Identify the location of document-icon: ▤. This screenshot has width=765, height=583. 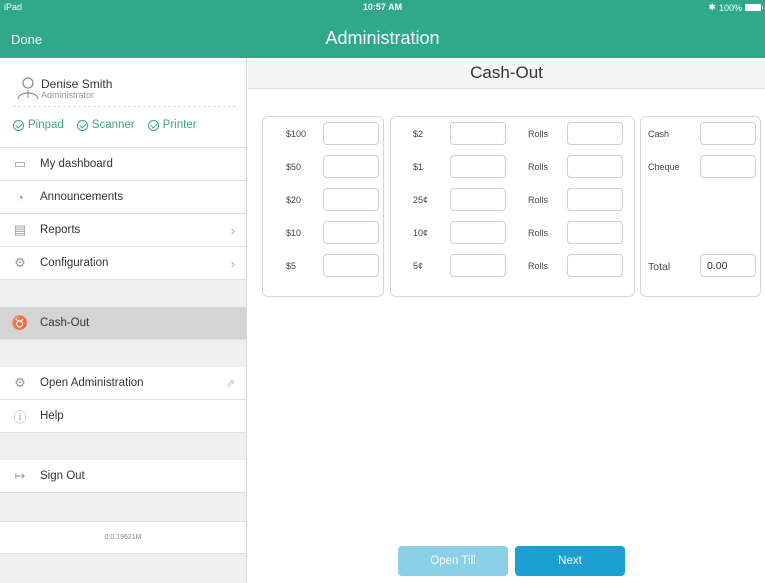
(20, 229).